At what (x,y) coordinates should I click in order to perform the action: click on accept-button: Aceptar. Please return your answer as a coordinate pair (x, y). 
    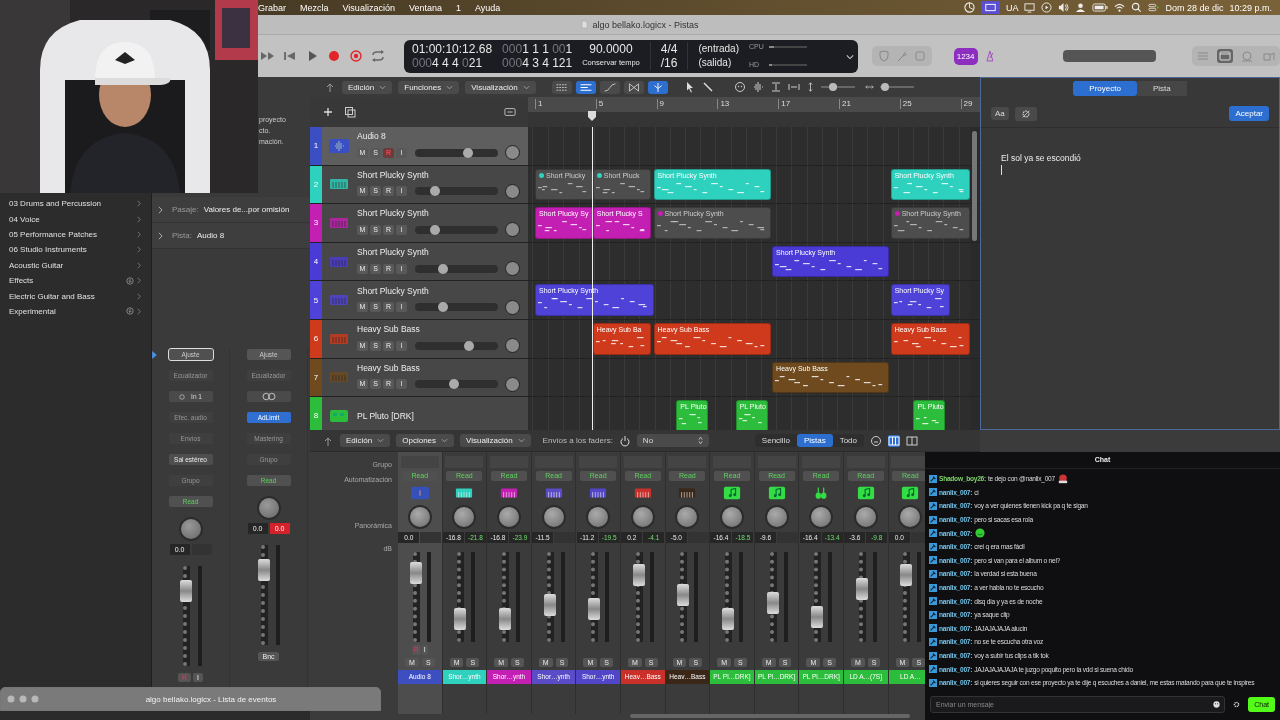
    Looking at the image, I should click on (1249, 113).